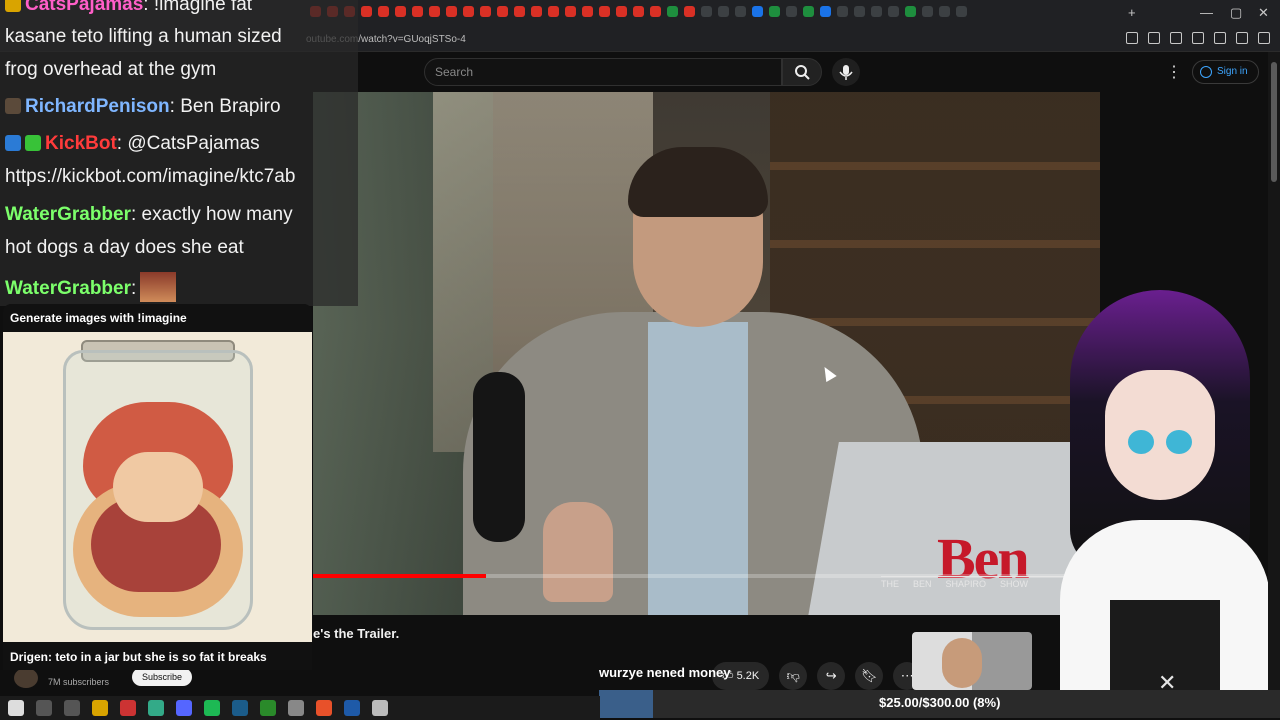 Image resolution: width=1280 pixels, height=720 pixels. What do you see at coordinates (156, 708) in the screenshot?
I see `chrome-icon` at bounding box center [156, 708].